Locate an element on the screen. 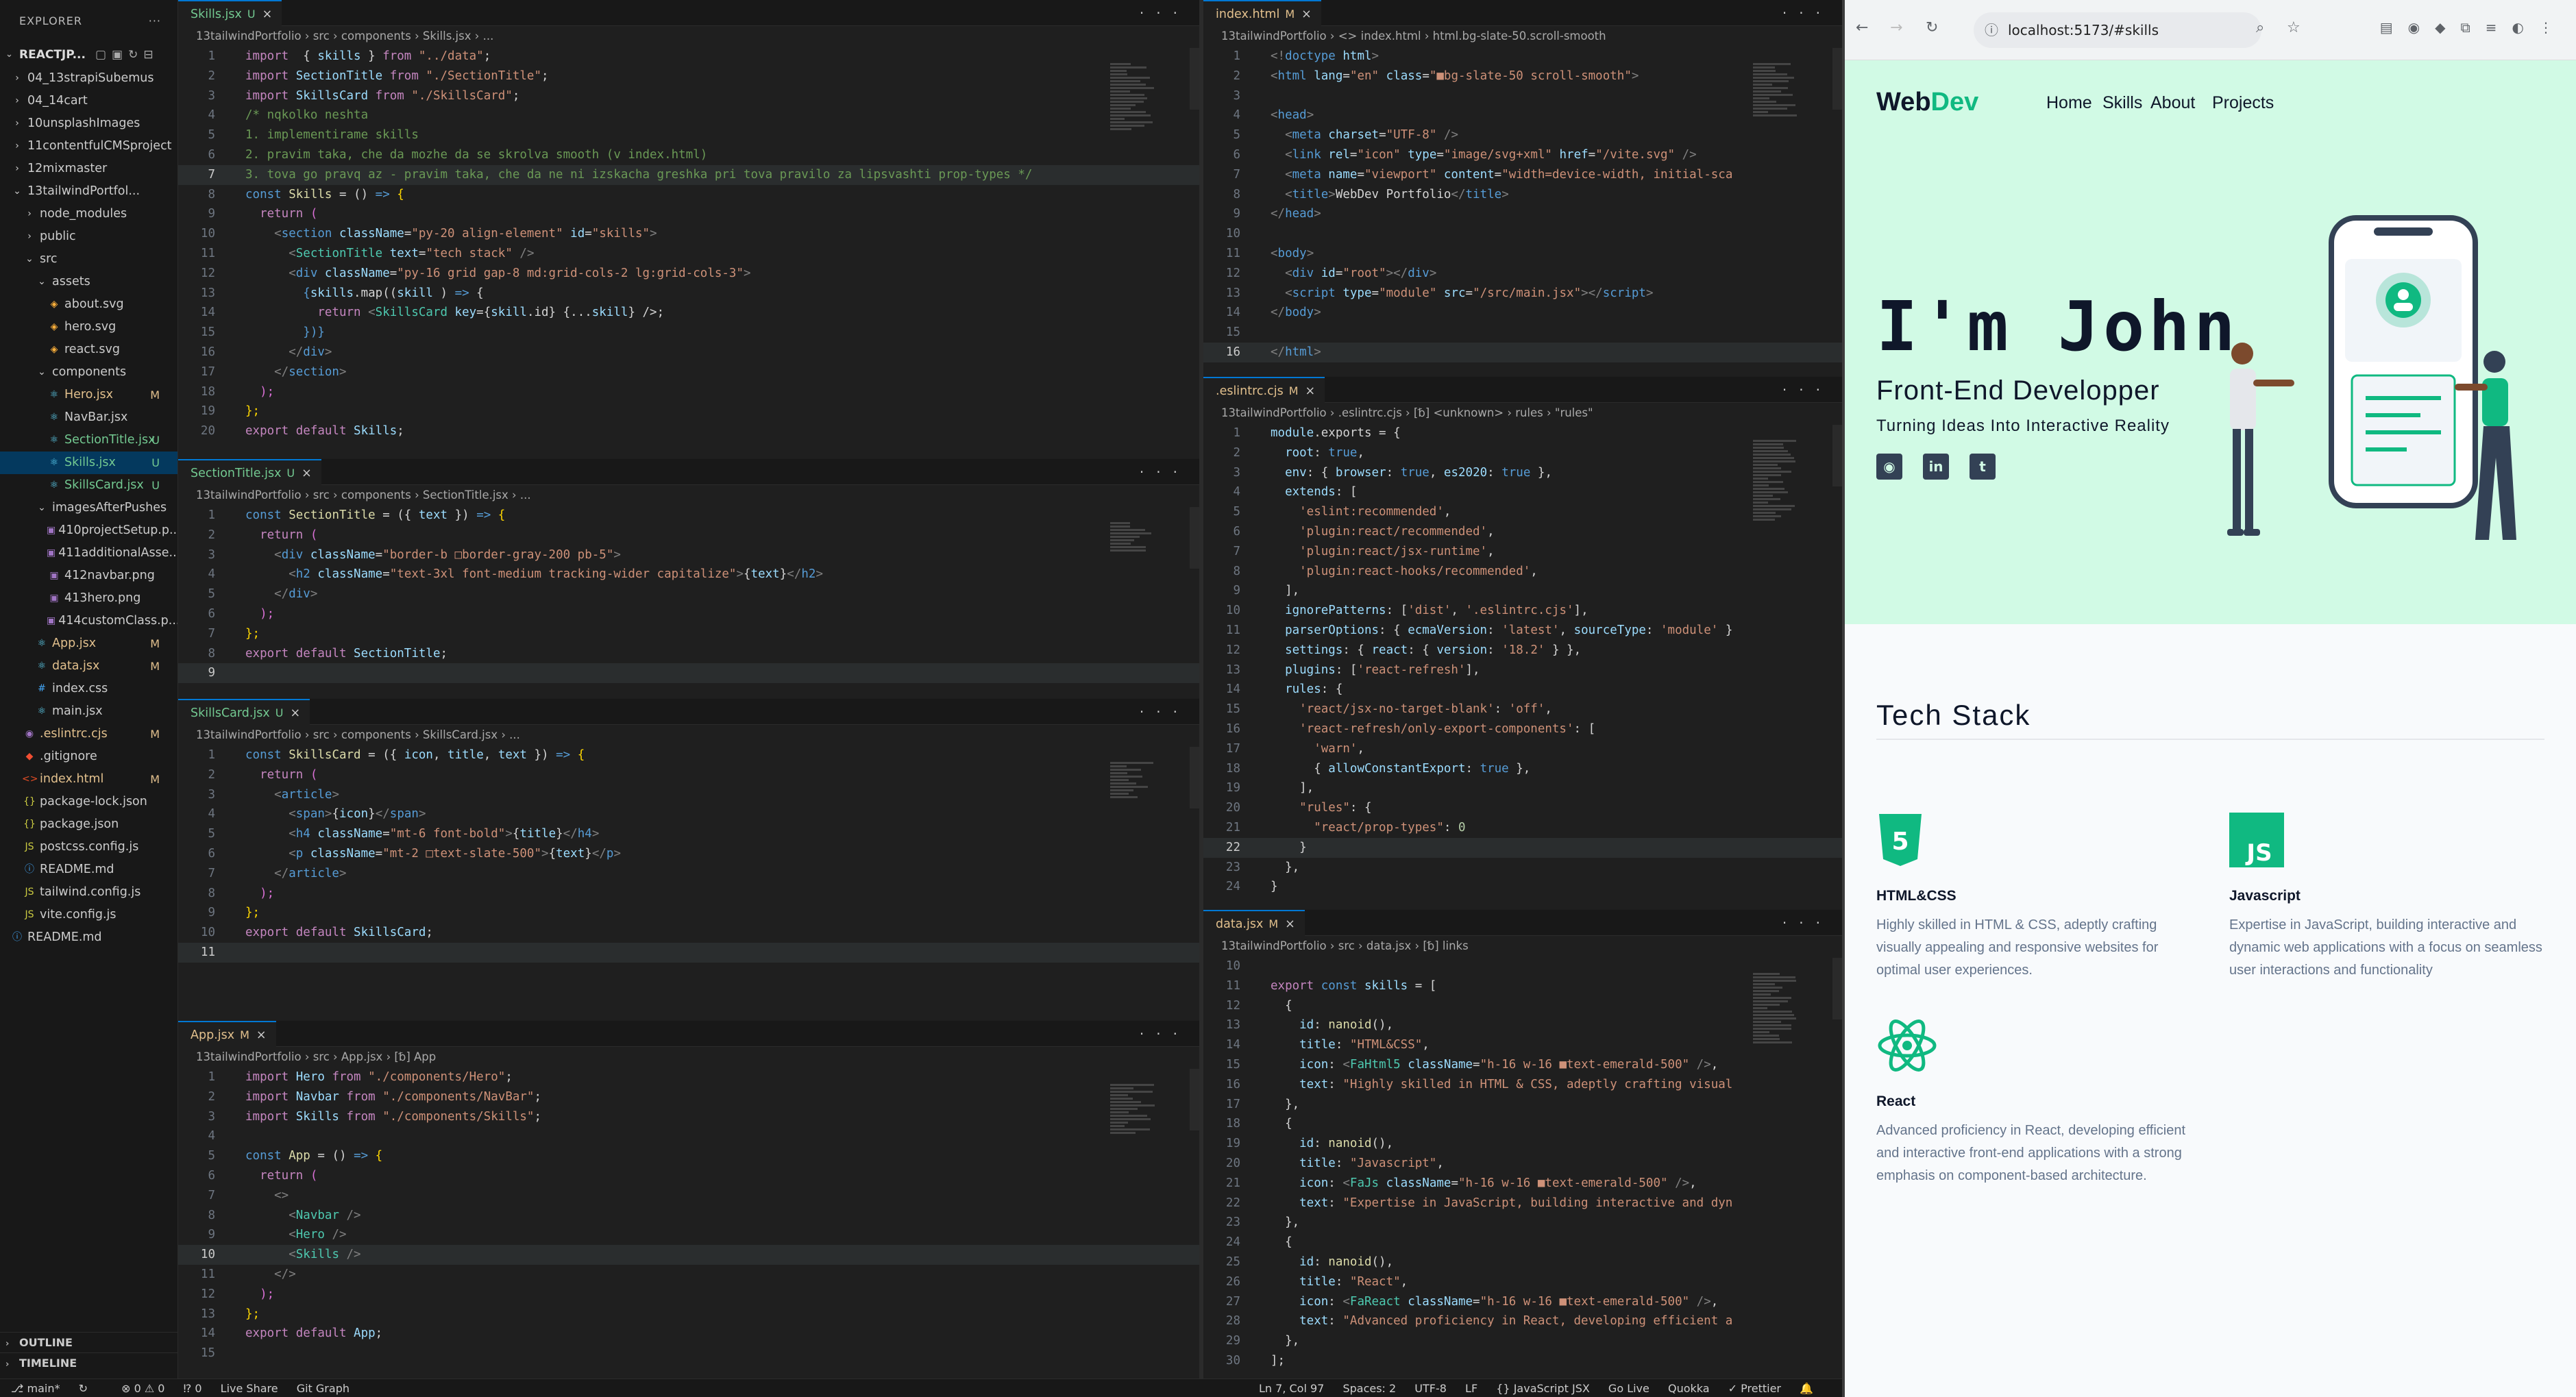 This screenshot has height=1397, width=2576. site-info-icon: ⓘ is located at coordinates (1992, 30).